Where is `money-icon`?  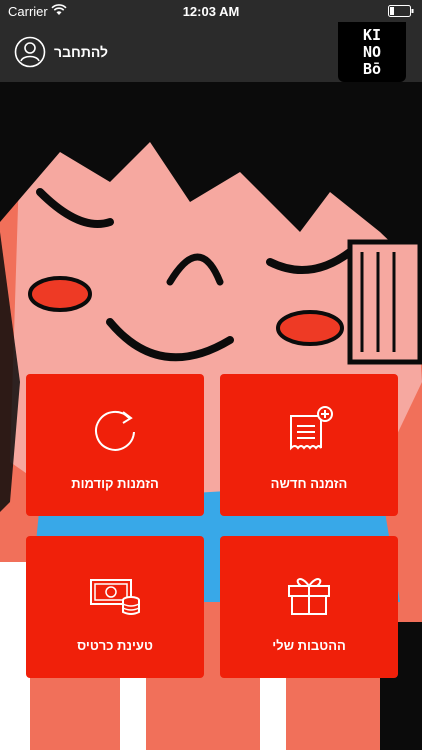
money-icon is located at coordinates (115, 597).